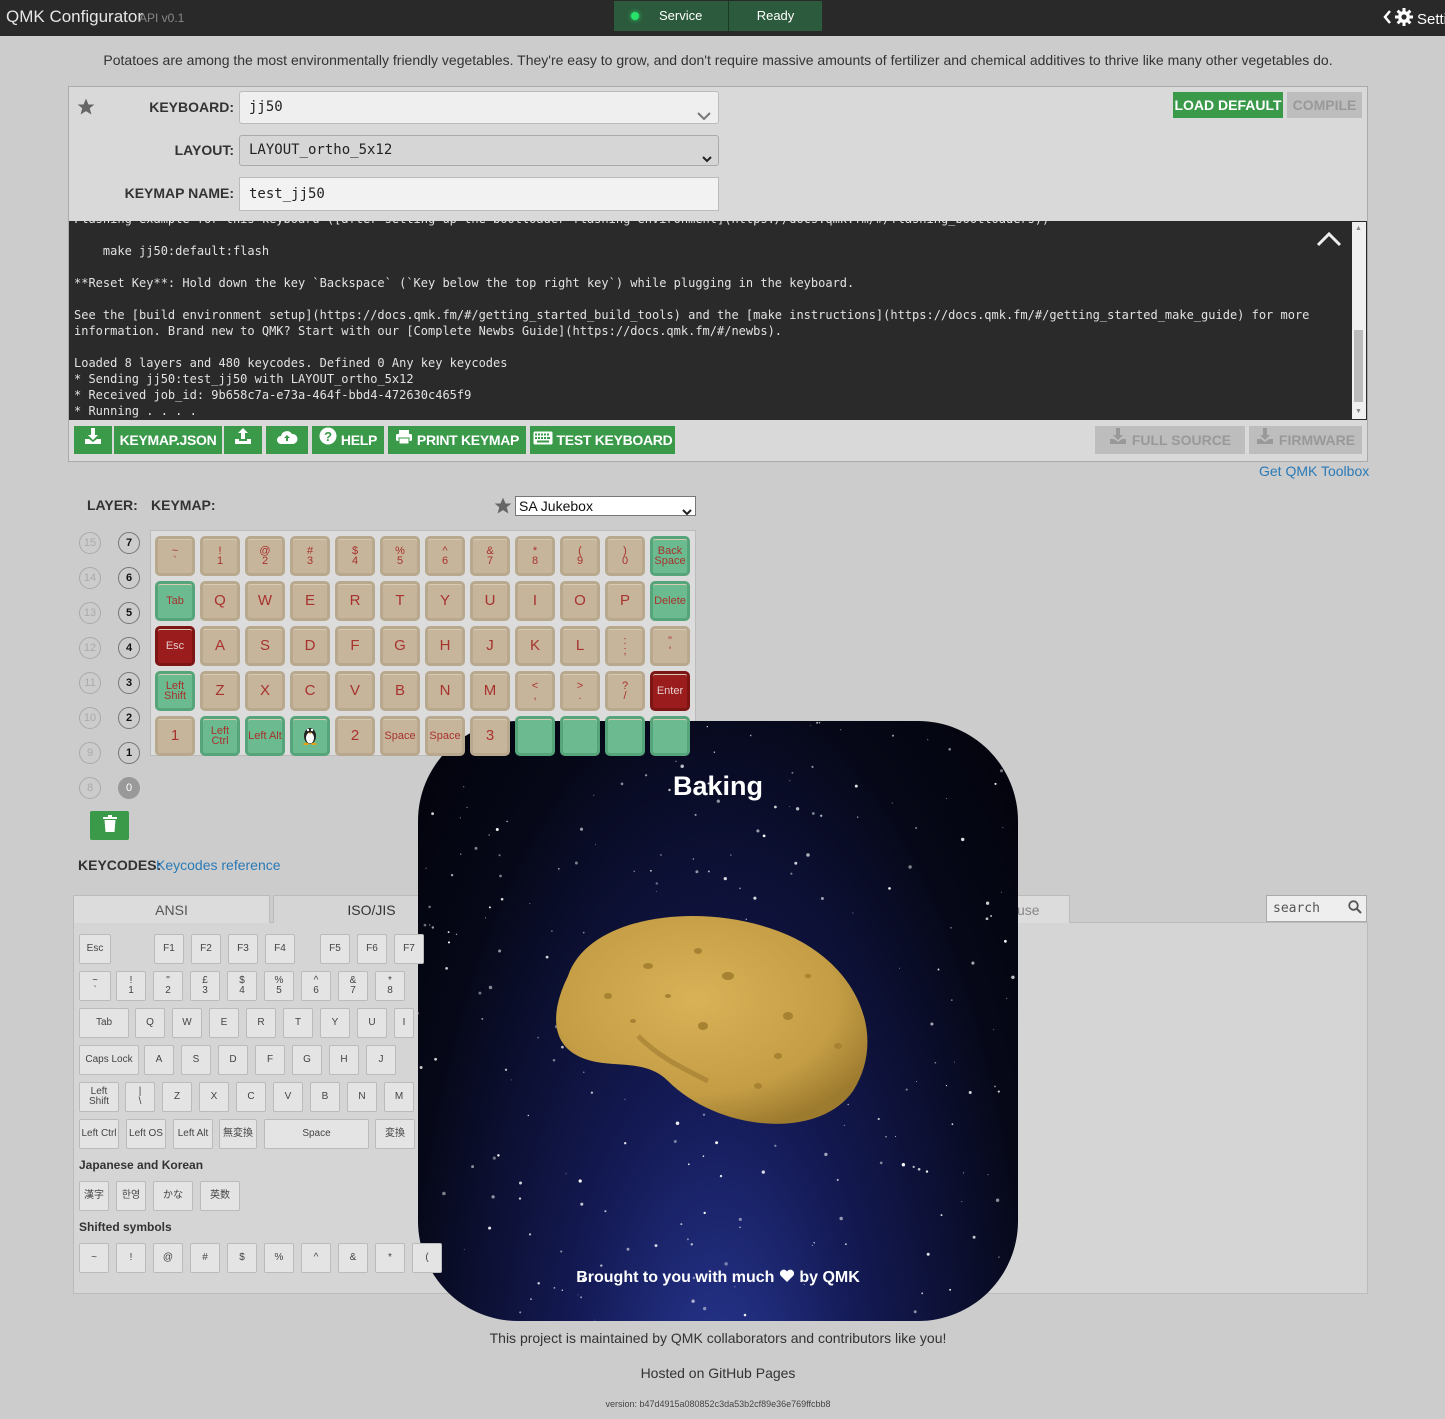  What do you see at coordinates (602, 440) in the screenshot?
I see `test-keyboard-button: TEST KEYBOARD` at bounding box center [602, 440].